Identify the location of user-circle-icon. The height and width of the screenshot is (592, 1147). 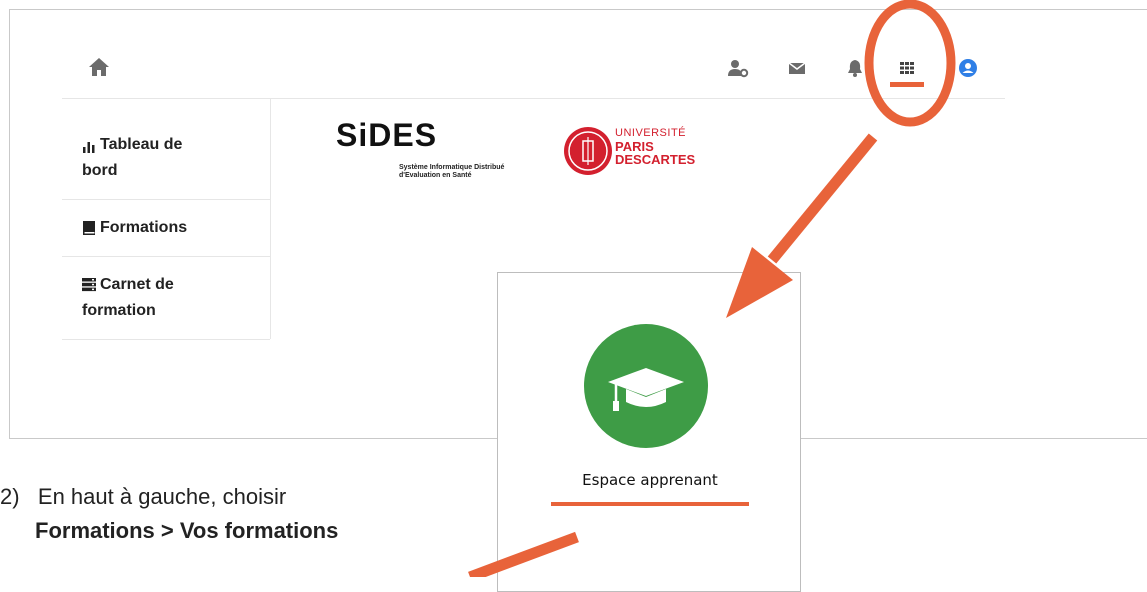
(968, 68).